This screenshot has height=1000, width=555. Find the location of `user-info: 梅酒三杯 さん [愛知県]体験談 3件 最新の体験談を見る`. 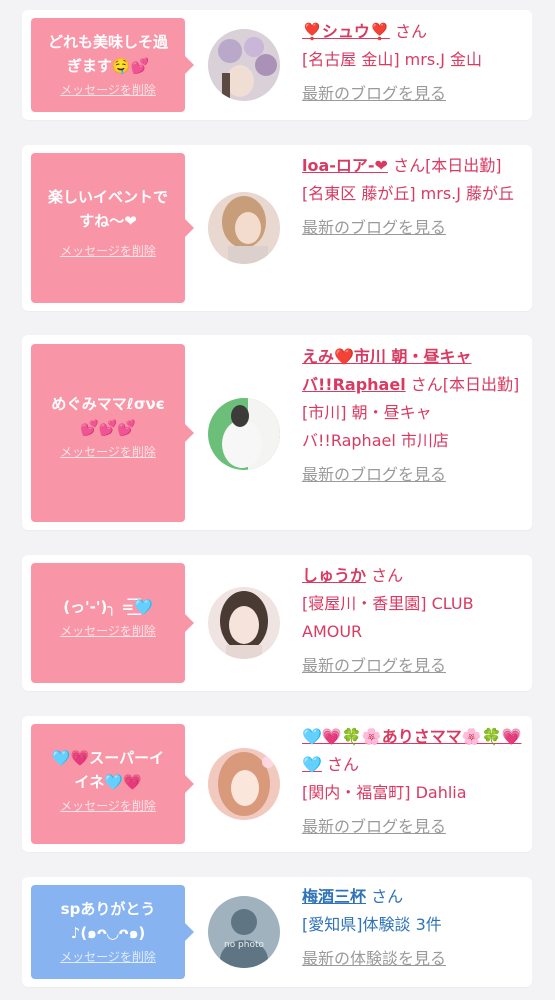

user-info: 梅酒三杯 さん [愛知県]体験談 3件 最新の体験談を見る is located at coordinates (413, 928).